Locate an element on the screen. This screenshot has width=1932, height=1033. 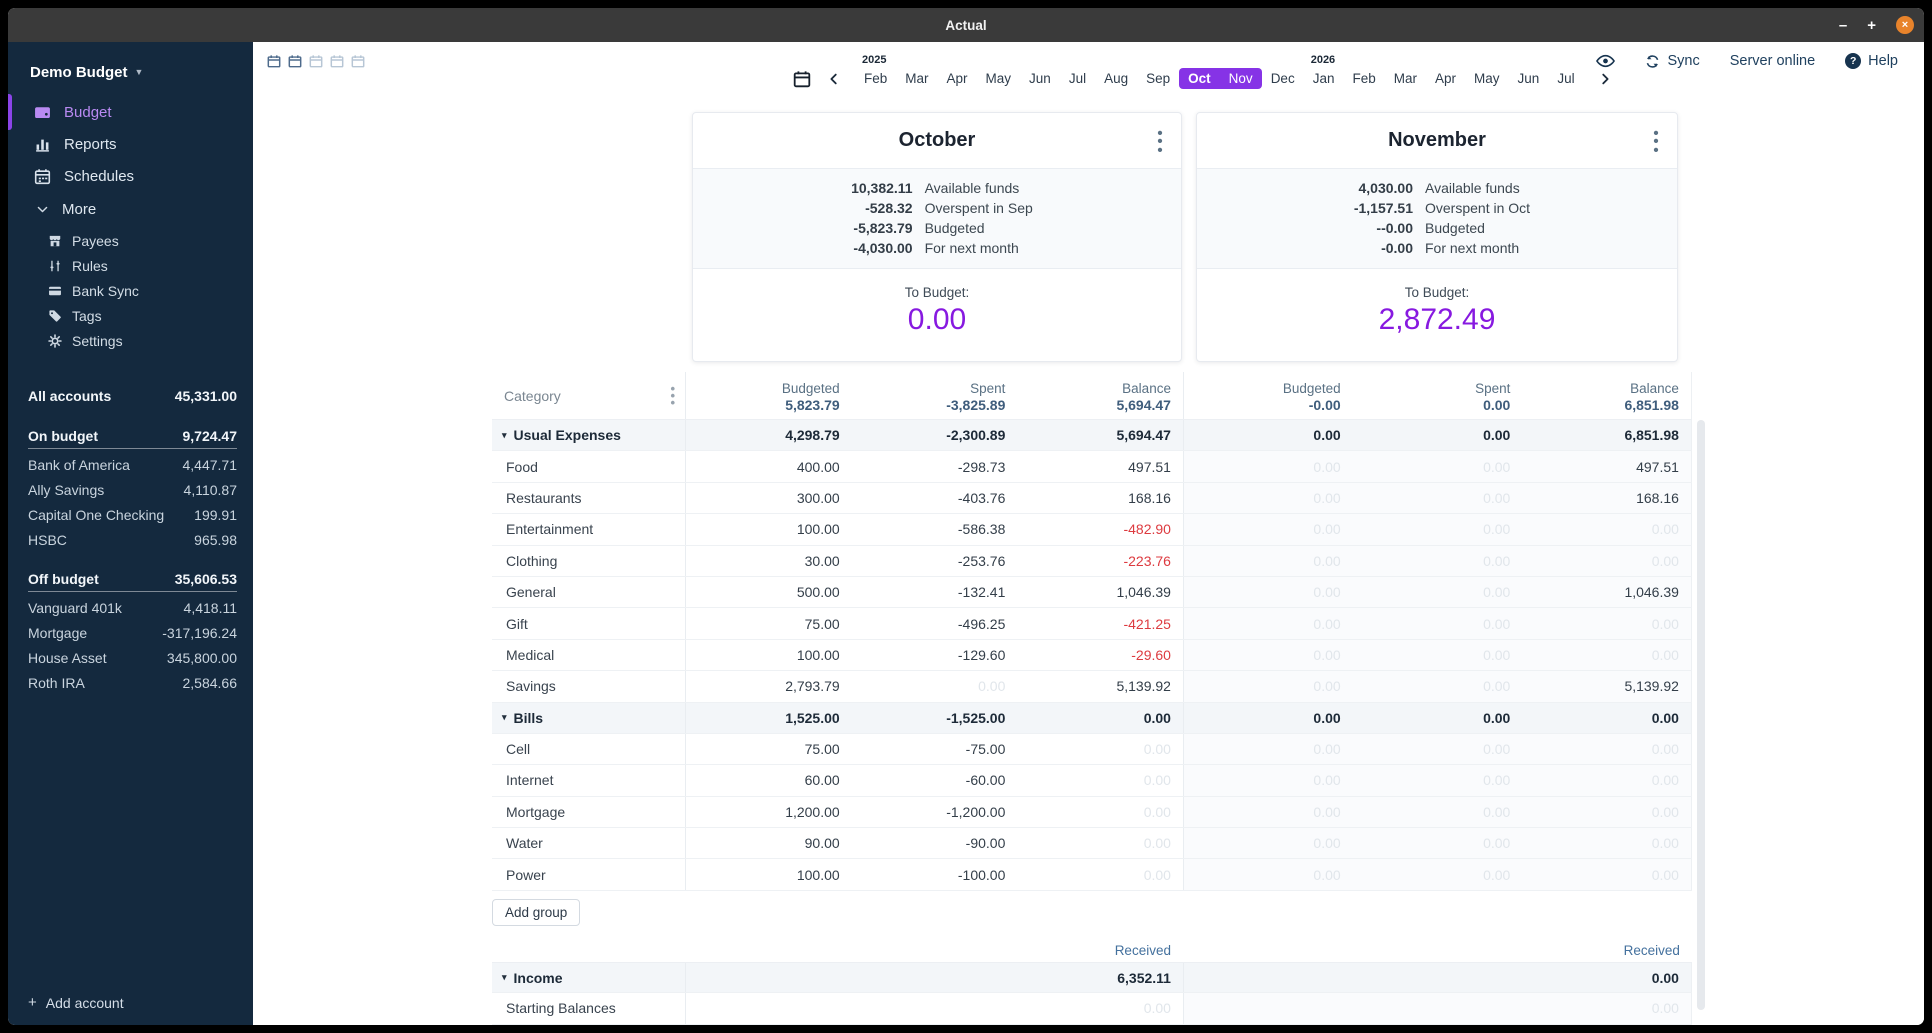
sync-button: Sync is located at coordinates (1672, 61).